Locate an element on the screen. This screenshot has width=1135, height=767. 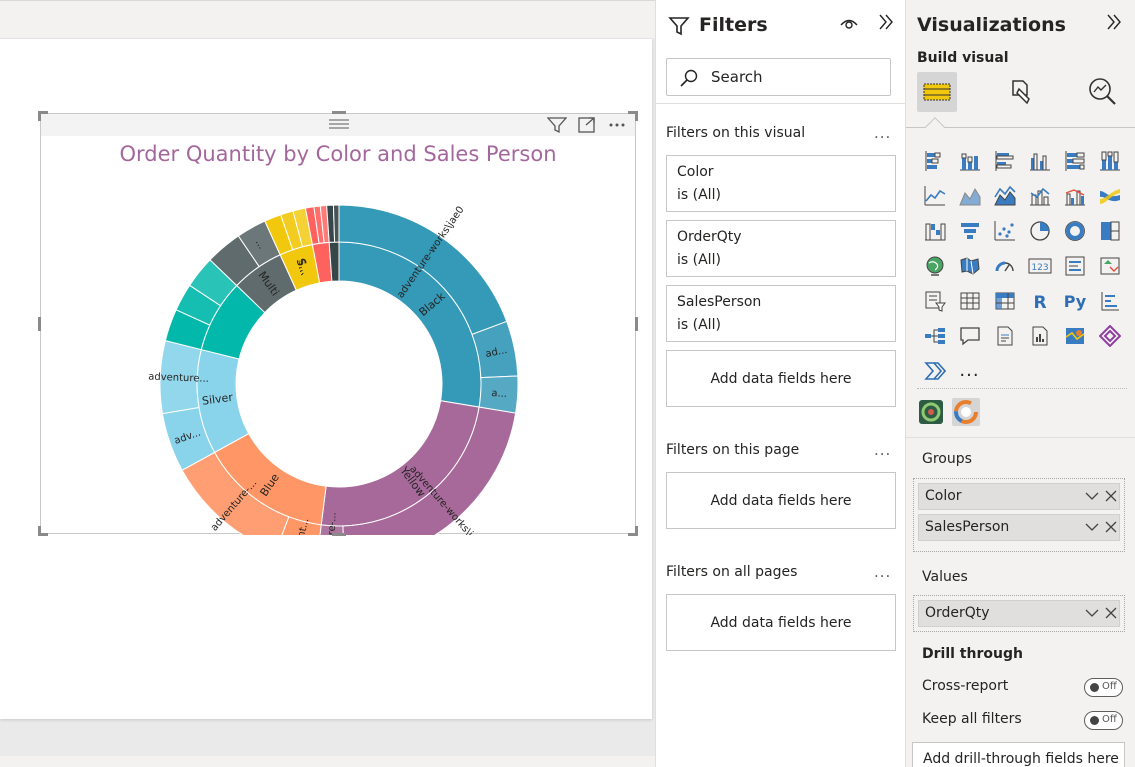
field-pill-name: Color is located at coordinates (943, 496).